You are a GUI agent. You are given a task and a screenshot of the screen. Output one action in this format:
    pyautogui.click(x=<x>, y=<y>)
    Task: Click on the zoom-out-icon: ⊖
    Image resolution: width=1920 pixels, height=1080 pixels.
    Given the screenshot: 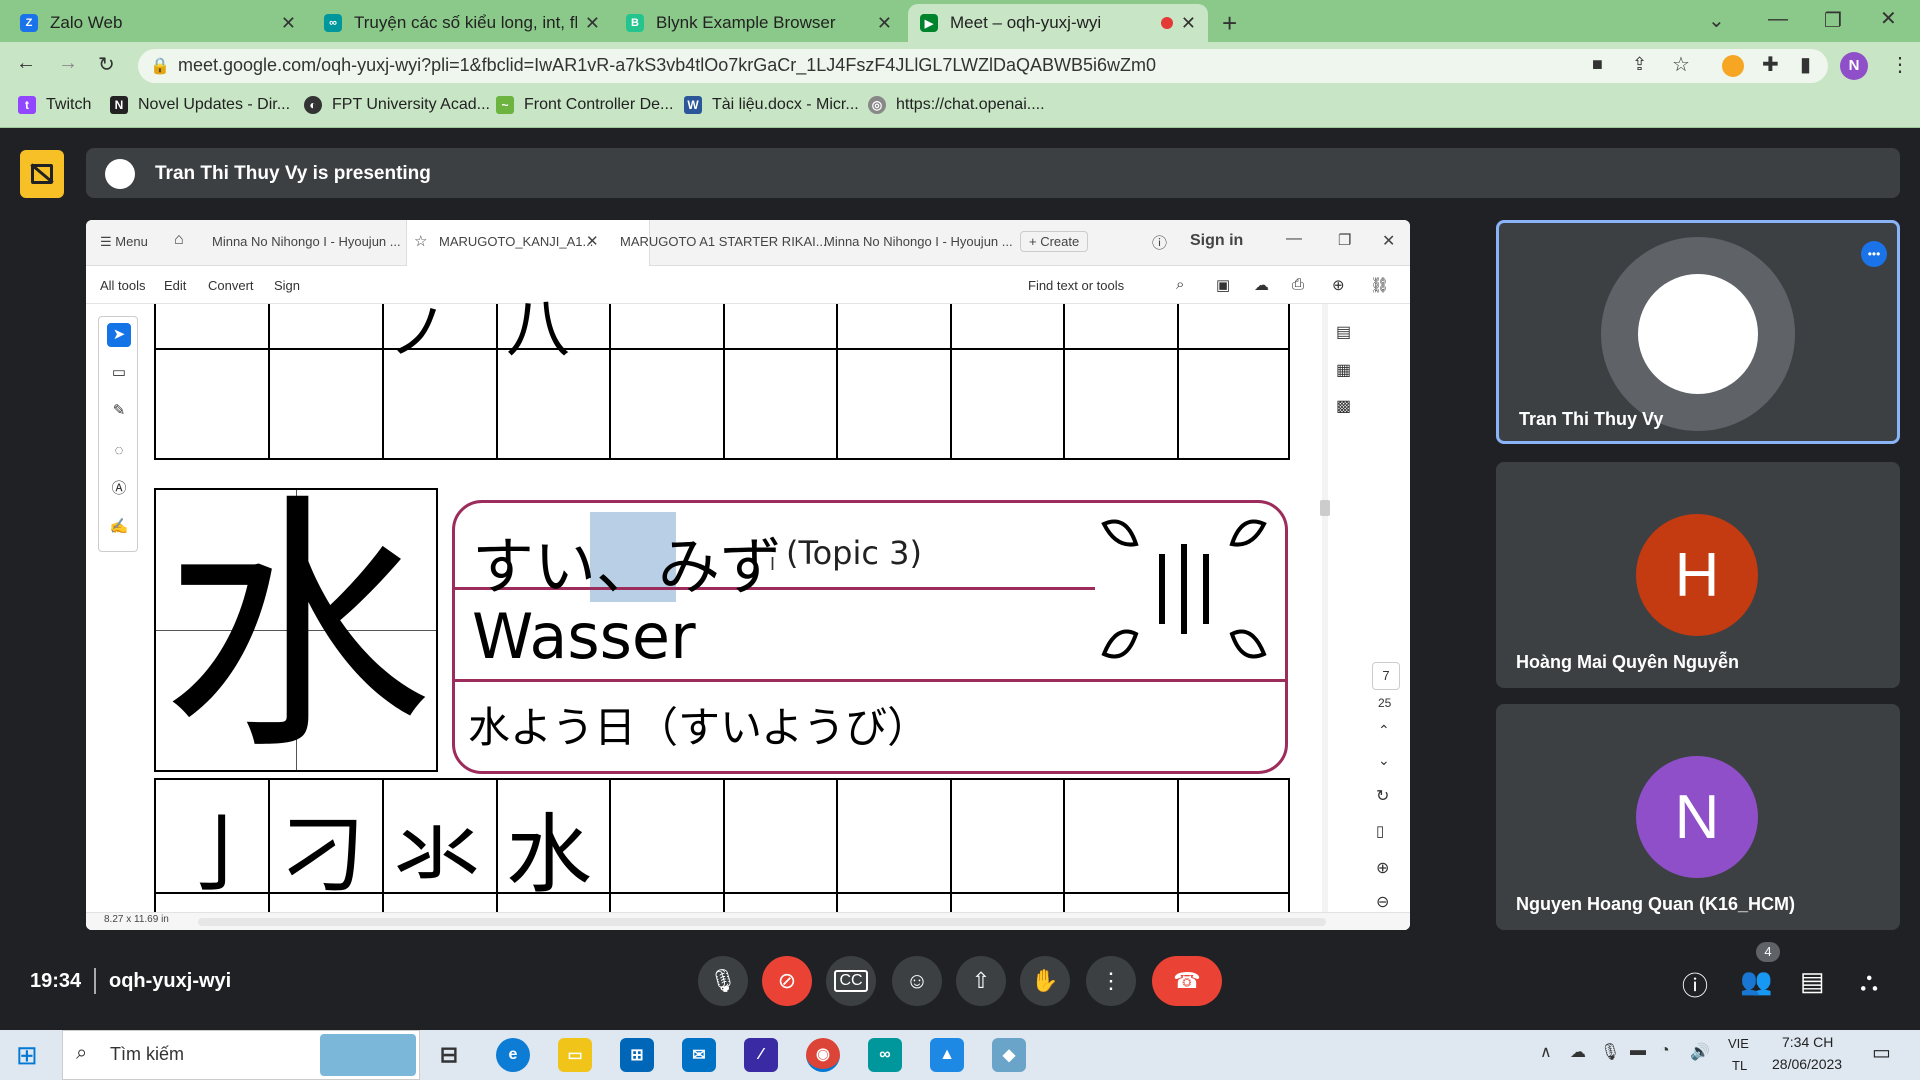 What is the action you would take?
    pyautogui.click(x=1382, y=902)
    